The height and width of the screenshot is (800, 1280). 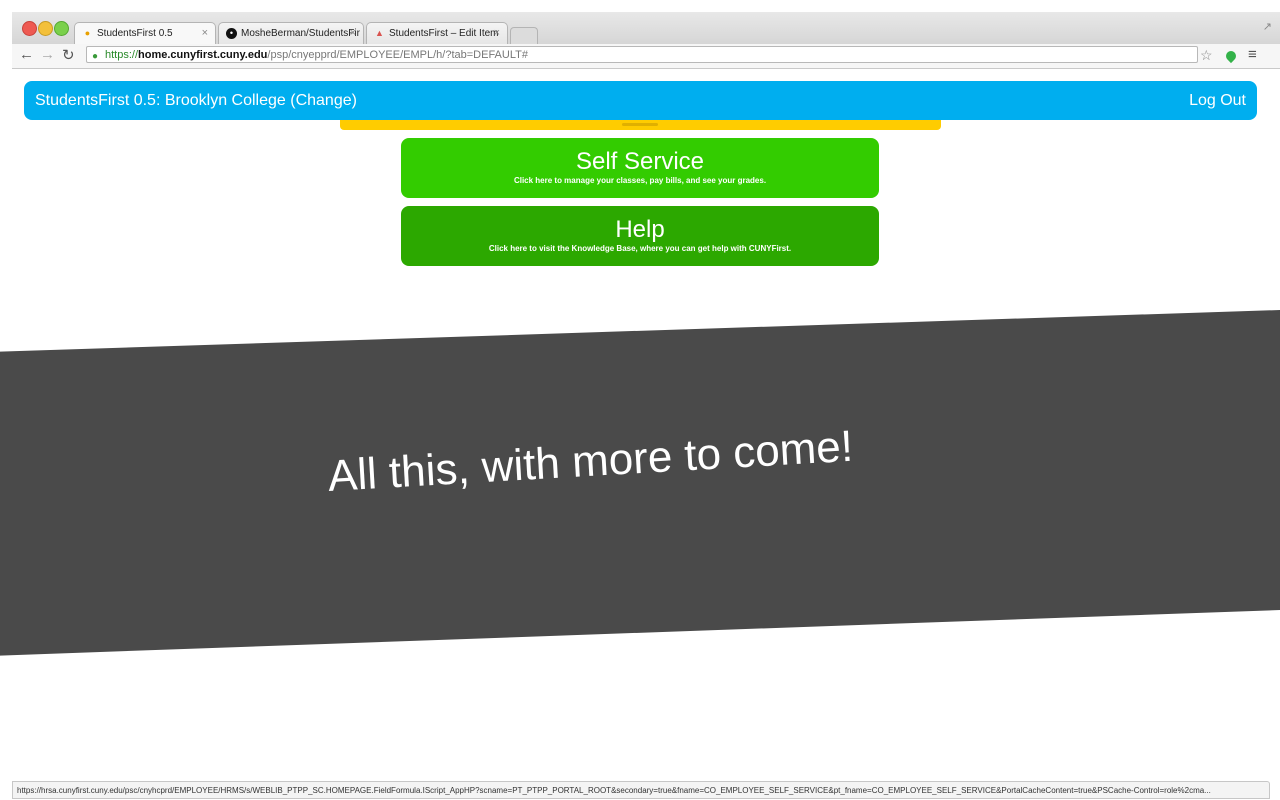 What do you see at coordinates (1252, 54) in the screenshot?
I see `menu-icon: ≡` at bounding box center [1252, 54].